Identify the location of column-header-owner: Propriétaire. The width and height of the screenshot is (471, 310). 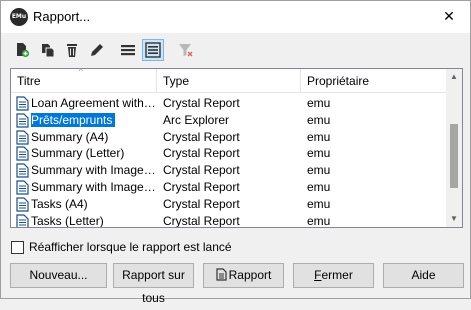
(374, 81).